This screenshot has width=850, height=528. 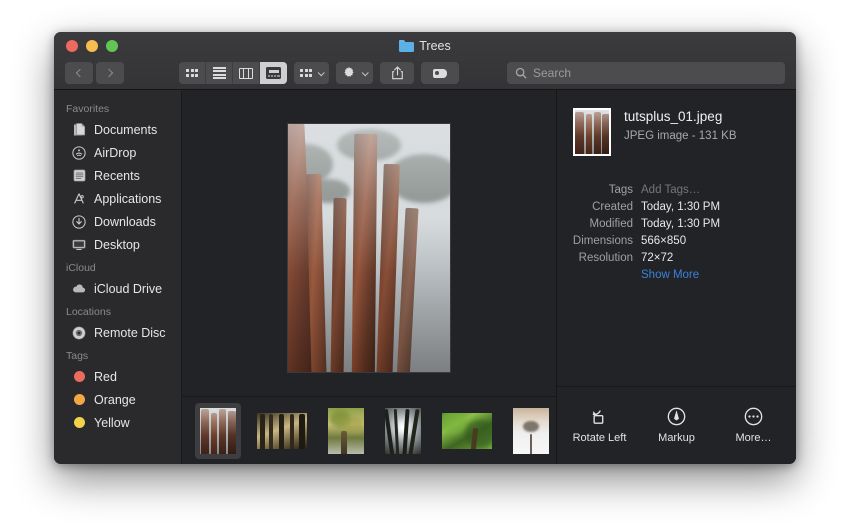 I want to click on applications-icon, so click(x=79, y=199).